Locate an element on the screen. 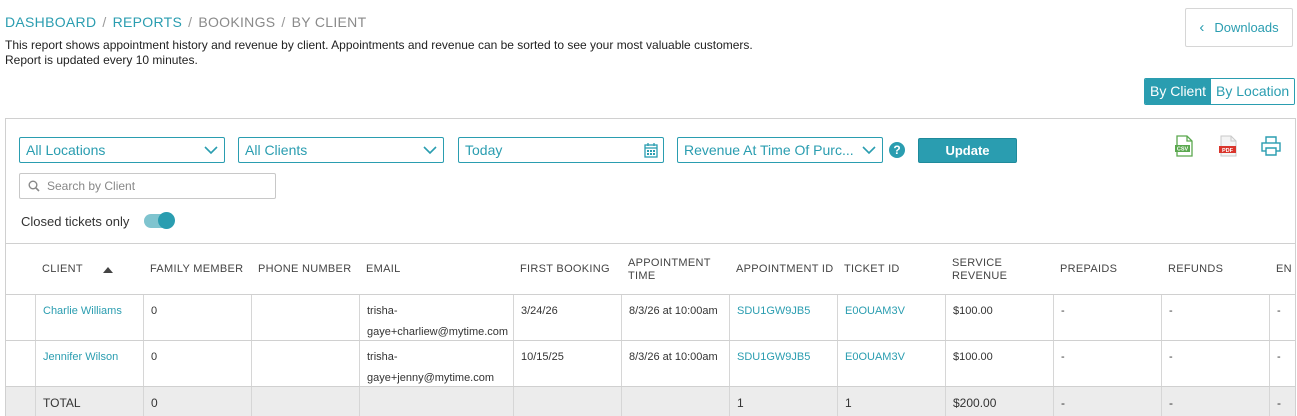 This screenshot has width=1297, height=416. total-prepaids: - is located at coordinates (1107, 401).